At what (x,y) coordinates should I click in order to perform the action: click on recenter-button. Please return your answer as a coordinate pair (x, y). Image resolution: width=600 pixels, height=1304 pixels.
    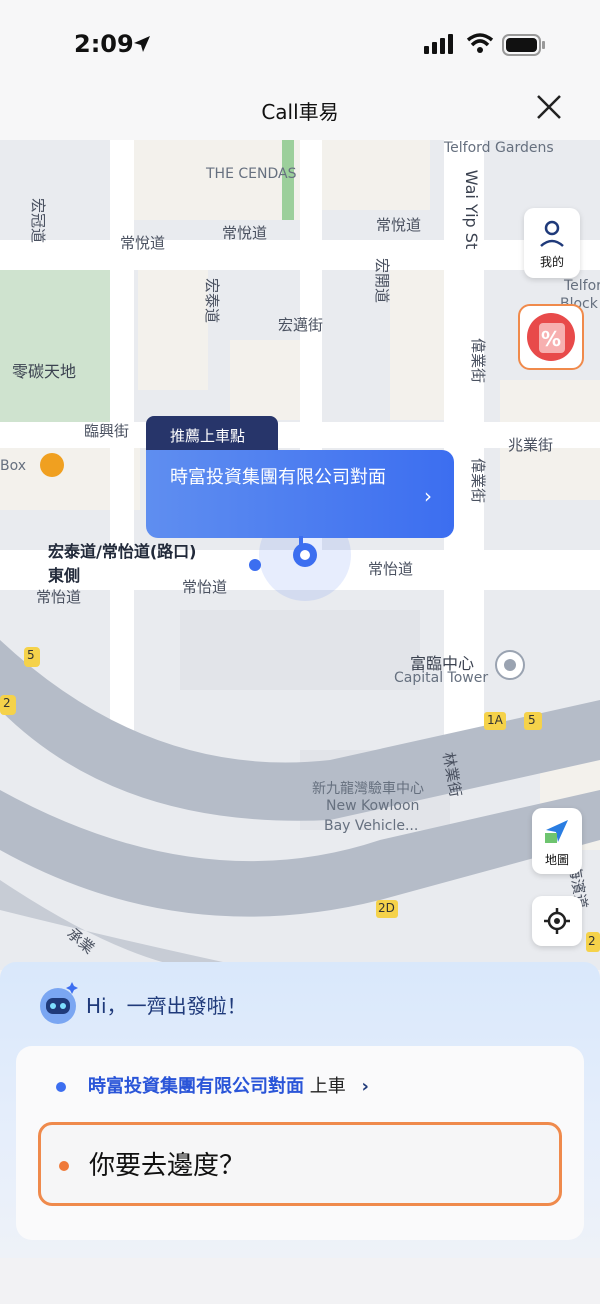
    Looking at the image, I should click on (557, 921).